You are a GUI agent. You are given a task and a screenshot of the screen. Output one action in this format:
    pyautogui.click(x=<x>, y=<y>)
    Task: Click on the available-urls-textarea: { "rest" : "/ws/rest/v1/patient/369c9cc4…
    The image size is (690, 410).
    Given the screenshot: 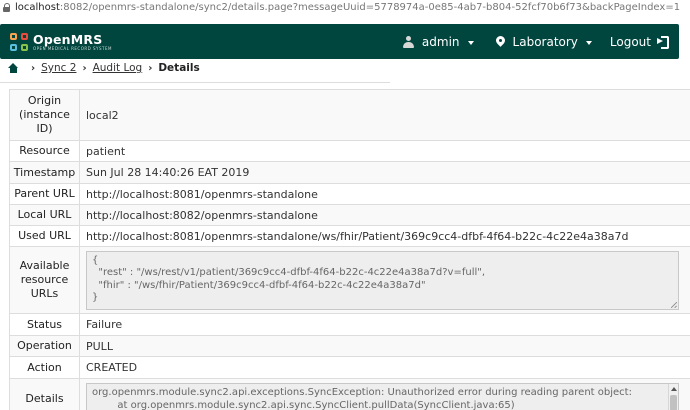 What is the action you would take?
    pyautogui.click(x=382, y=280)
    